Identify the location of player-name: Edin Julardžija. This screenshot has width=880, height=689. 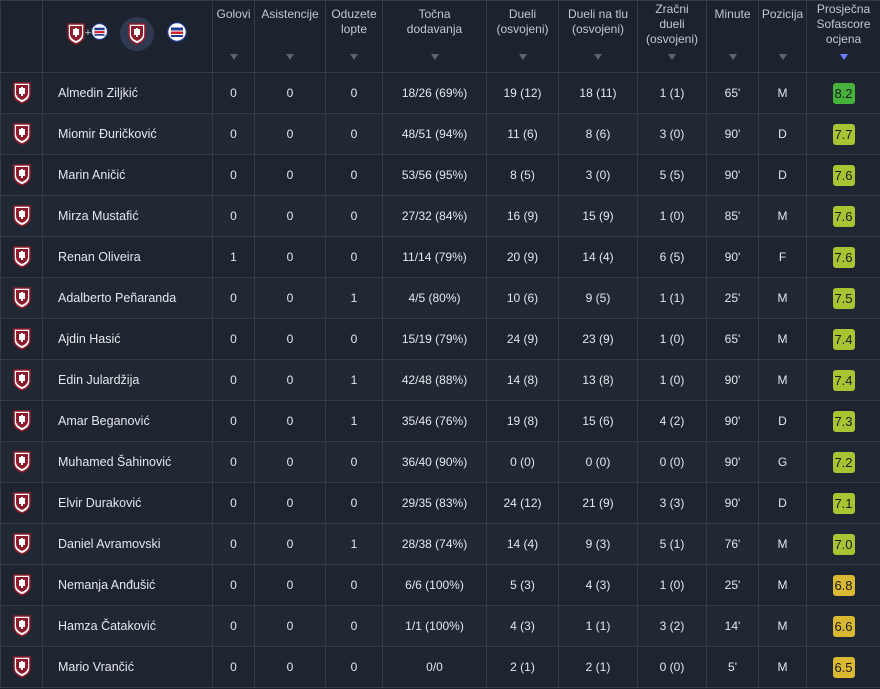
(127, 380).